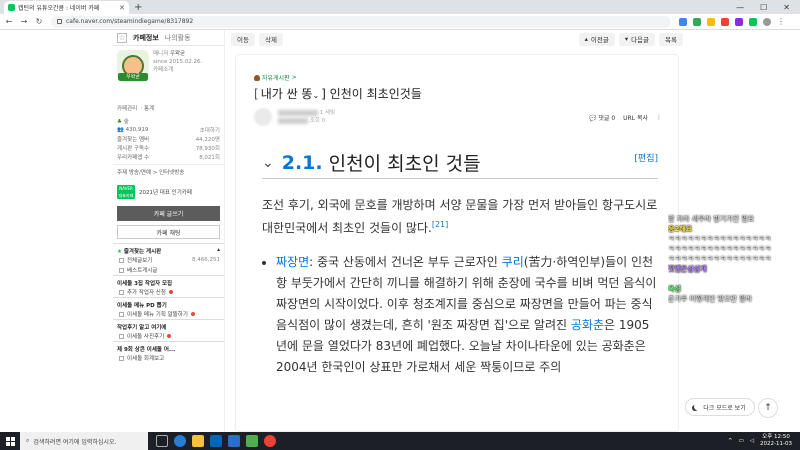 This screenshot has width=800, height=450. I want to click on award-text: 2021년 대표 인기카페, so click(165, 193).